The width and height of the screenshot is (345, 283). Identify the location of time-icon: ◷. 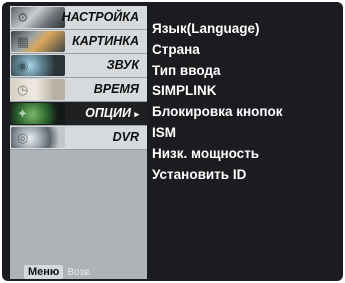
(38, 89).